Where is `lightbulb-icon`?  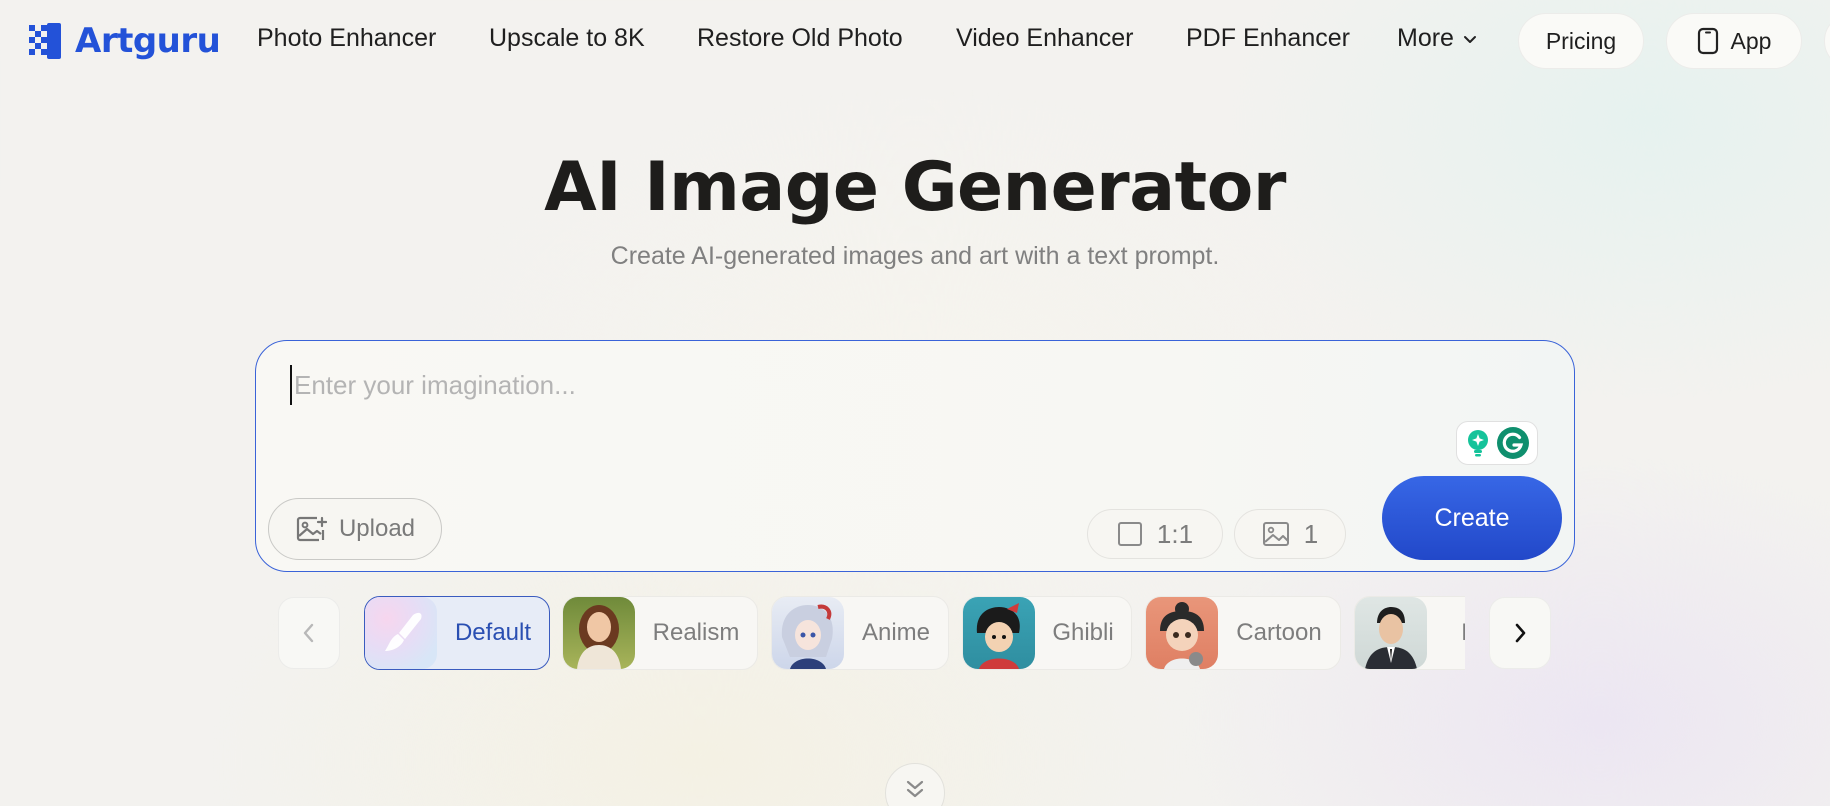 lightbulb-icon is located at coordinates (1478, 443).